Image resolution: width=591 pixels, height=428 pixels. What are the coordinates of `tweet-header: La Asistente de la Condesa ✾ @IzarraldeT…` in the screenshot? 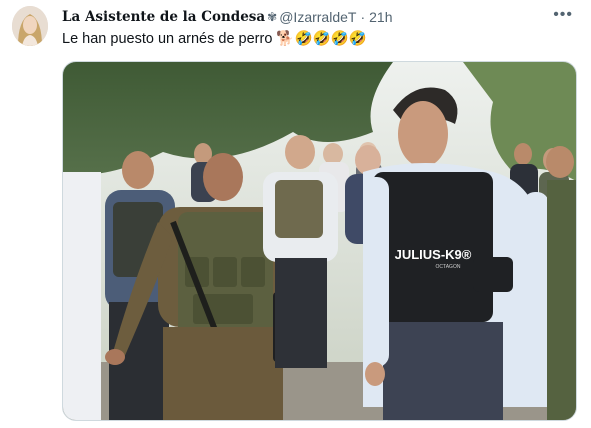 It's located at (227, 17).